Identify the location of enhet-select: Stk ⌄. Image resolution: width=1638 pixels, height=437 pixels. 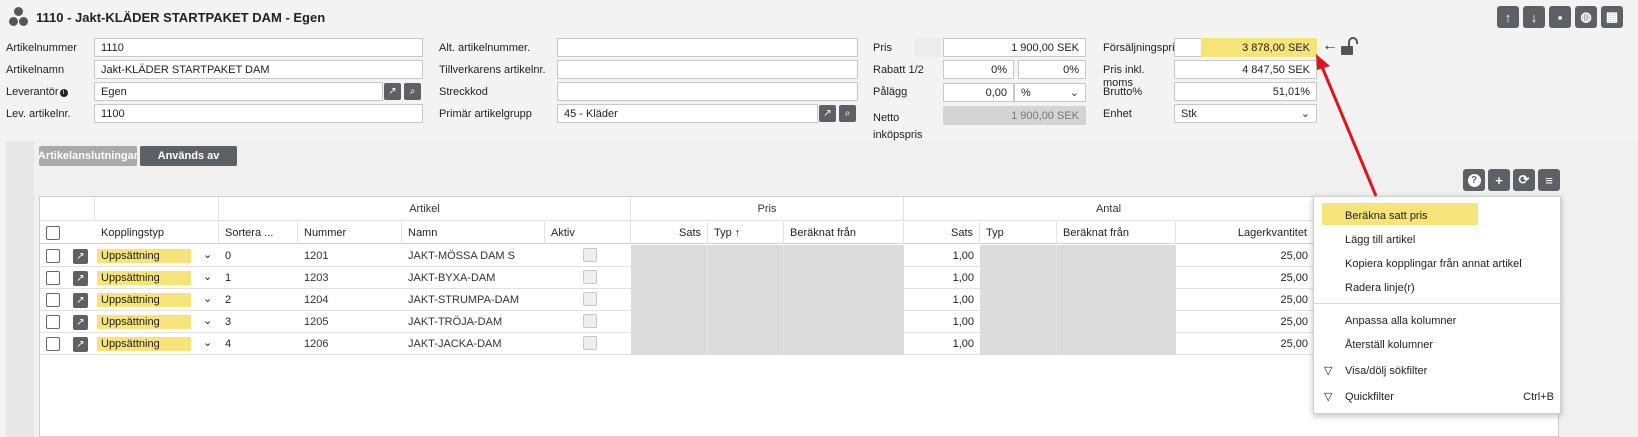
(1245, 113).